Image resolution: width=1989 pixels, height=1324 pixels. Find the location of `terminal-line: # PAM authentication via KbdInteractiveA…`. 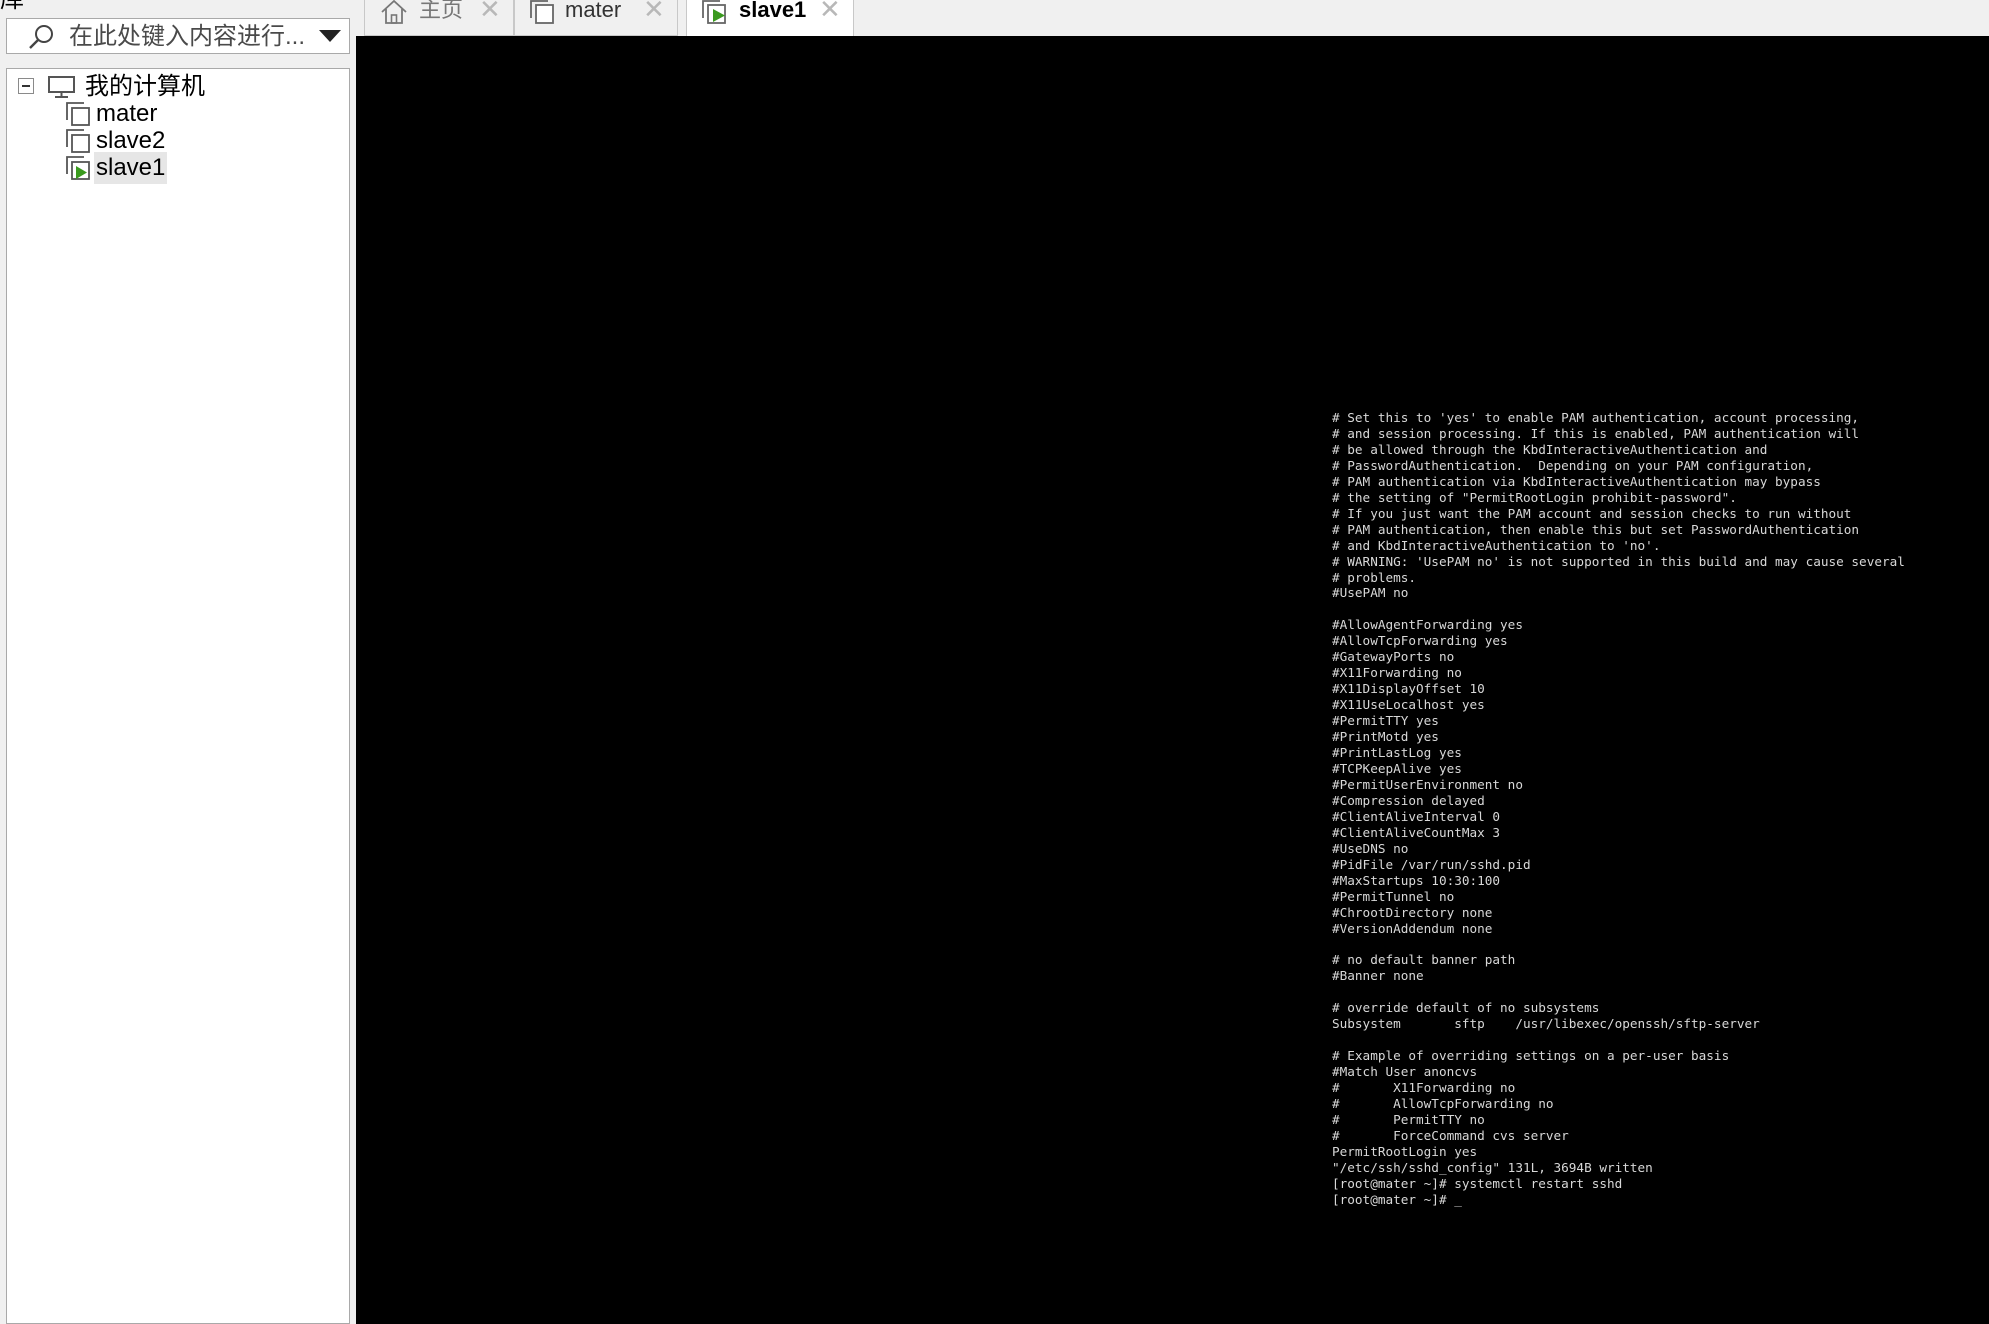

terminal-line: # PAM authentication via KbdInteractiveA… is located at coordinates (1576, 481).